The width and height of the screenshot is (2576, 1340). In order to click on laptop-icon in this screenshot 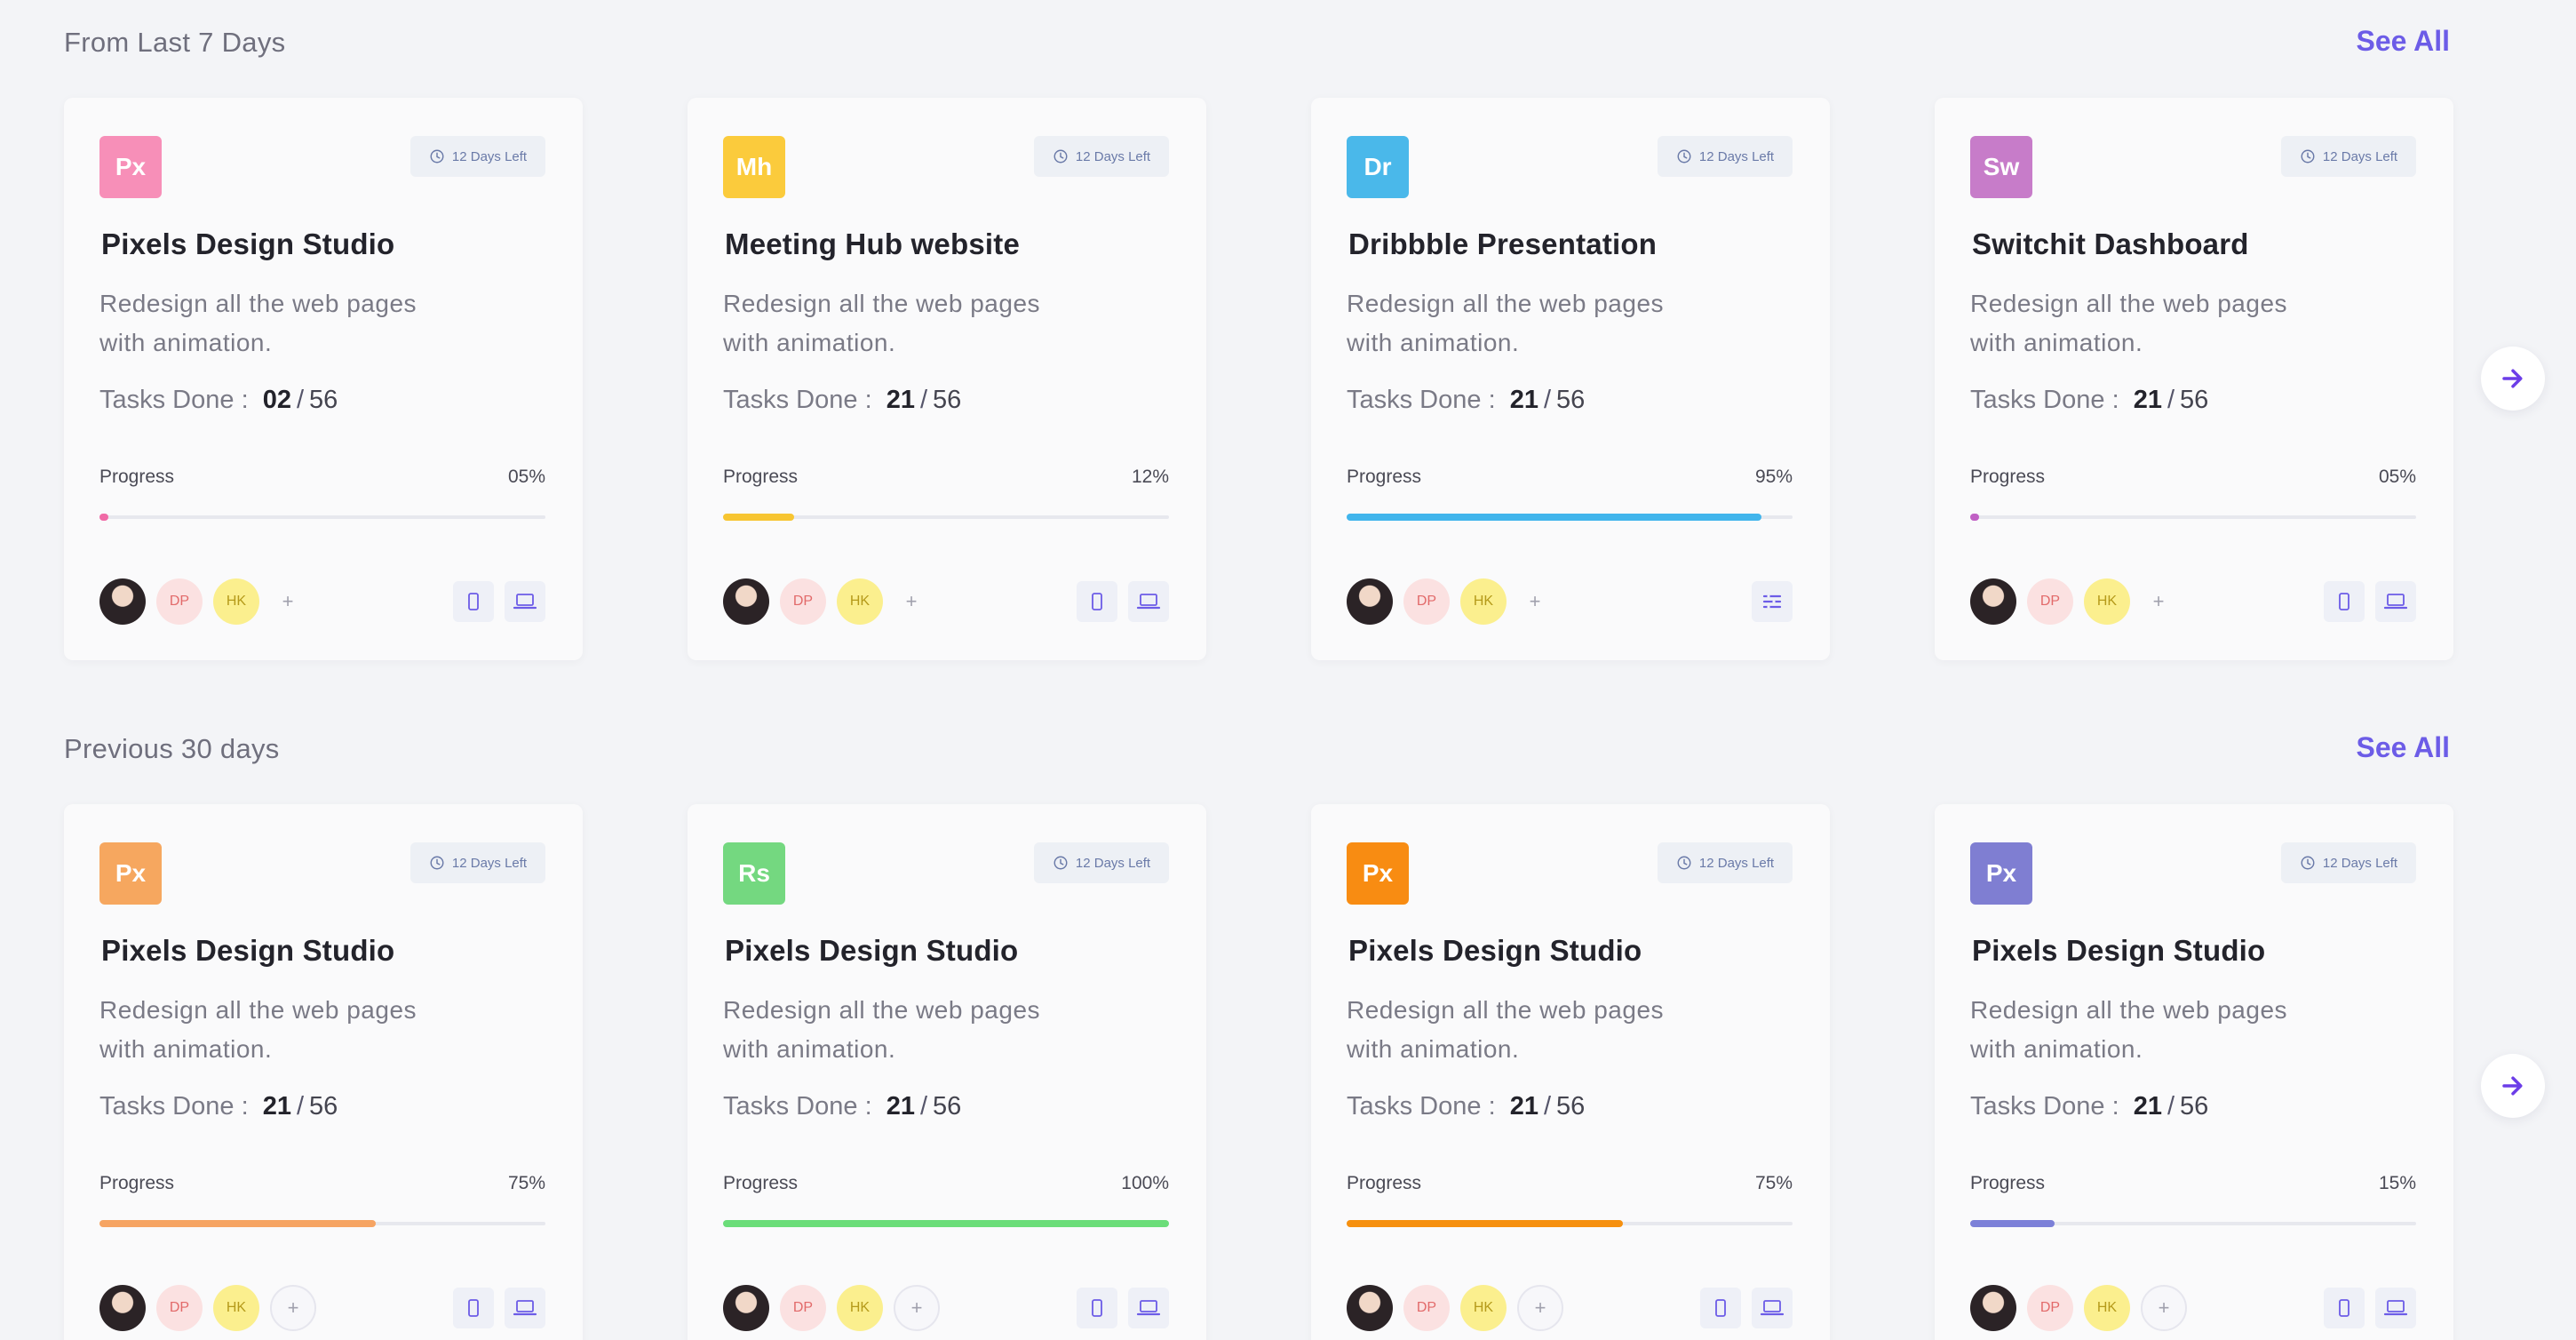, I will do `click(525, 602)`.